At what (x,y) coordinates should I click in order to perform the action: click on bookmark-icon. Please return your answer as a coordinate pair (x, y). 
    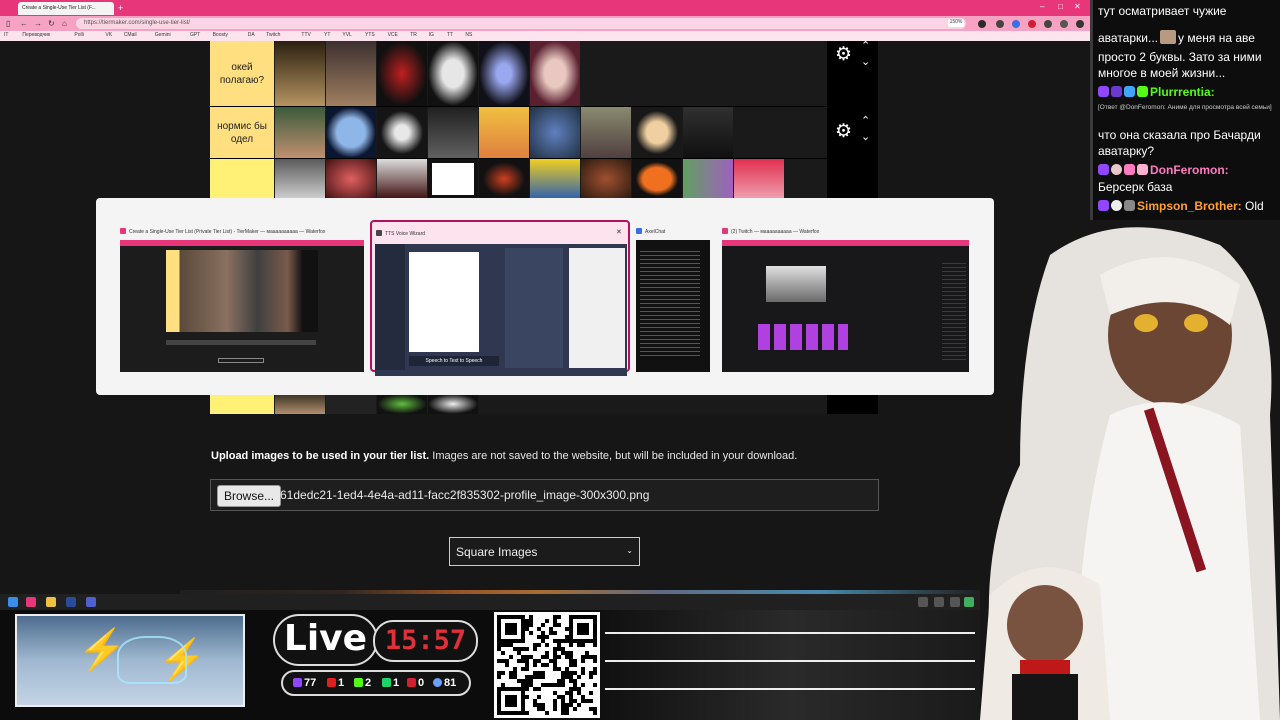
    Looking at the image, I should click on (982, 24).